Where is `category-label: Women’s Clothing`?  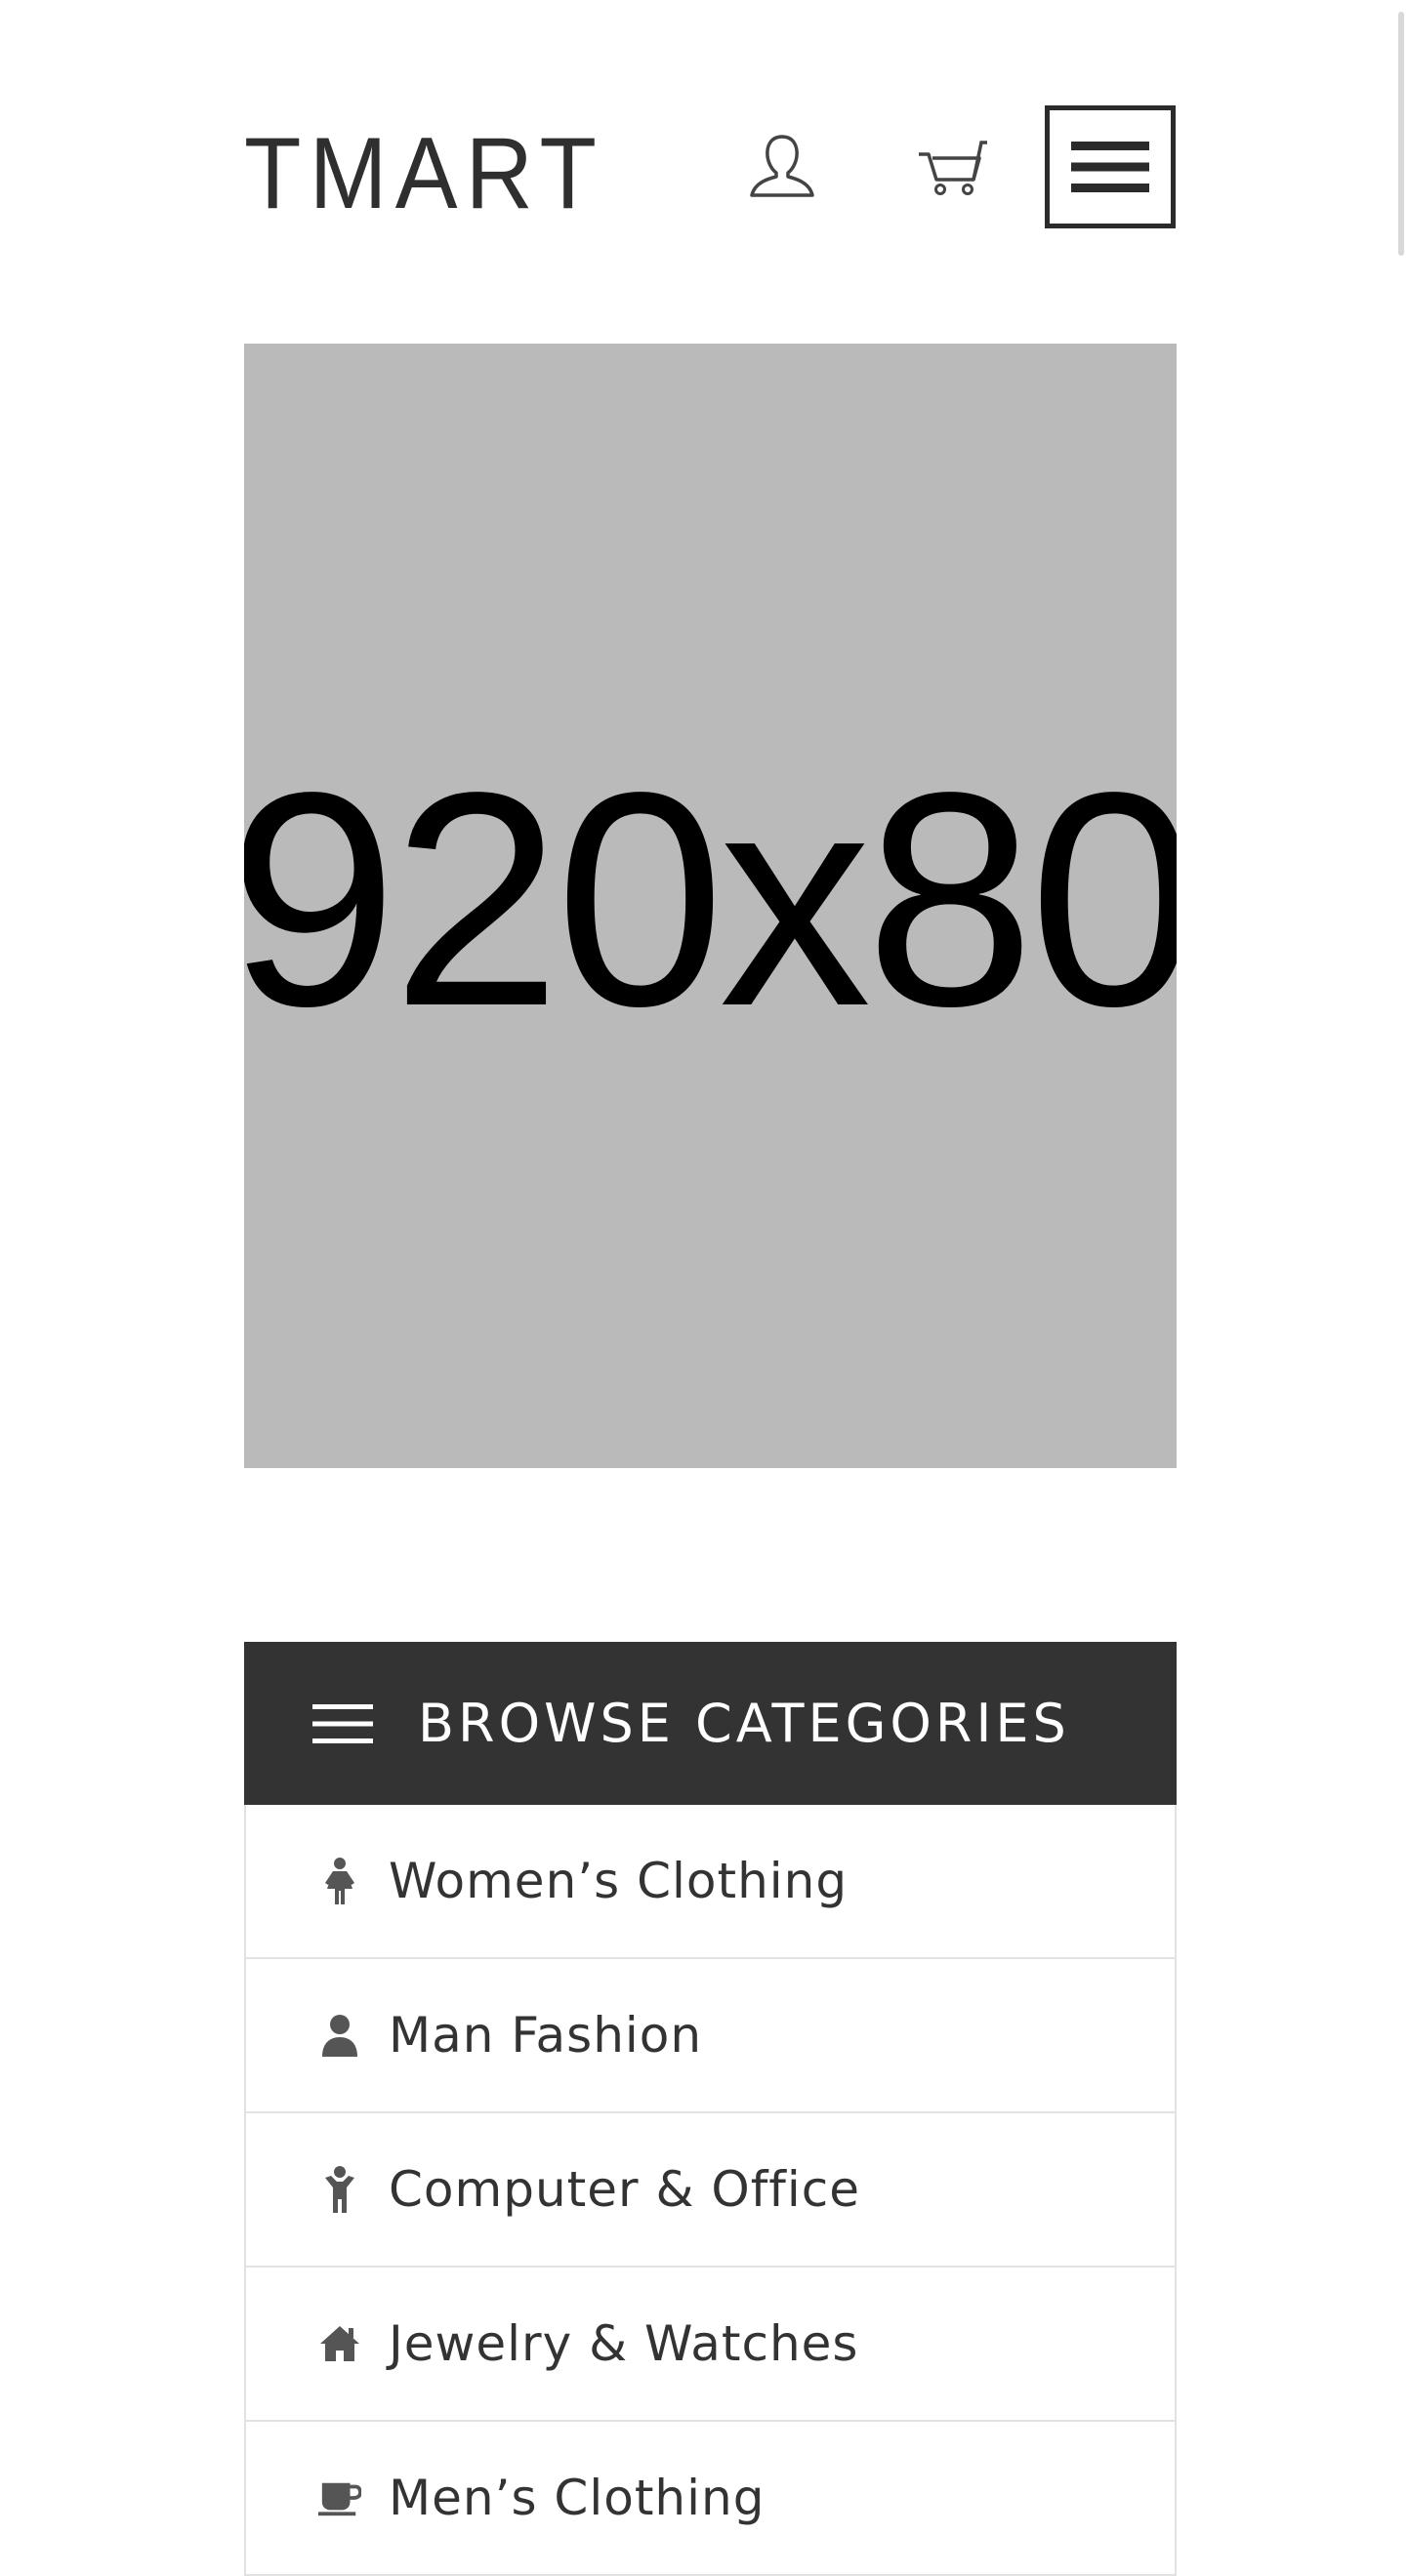 category-label: Women’s Clothing is located at coordinates (619, 1881).